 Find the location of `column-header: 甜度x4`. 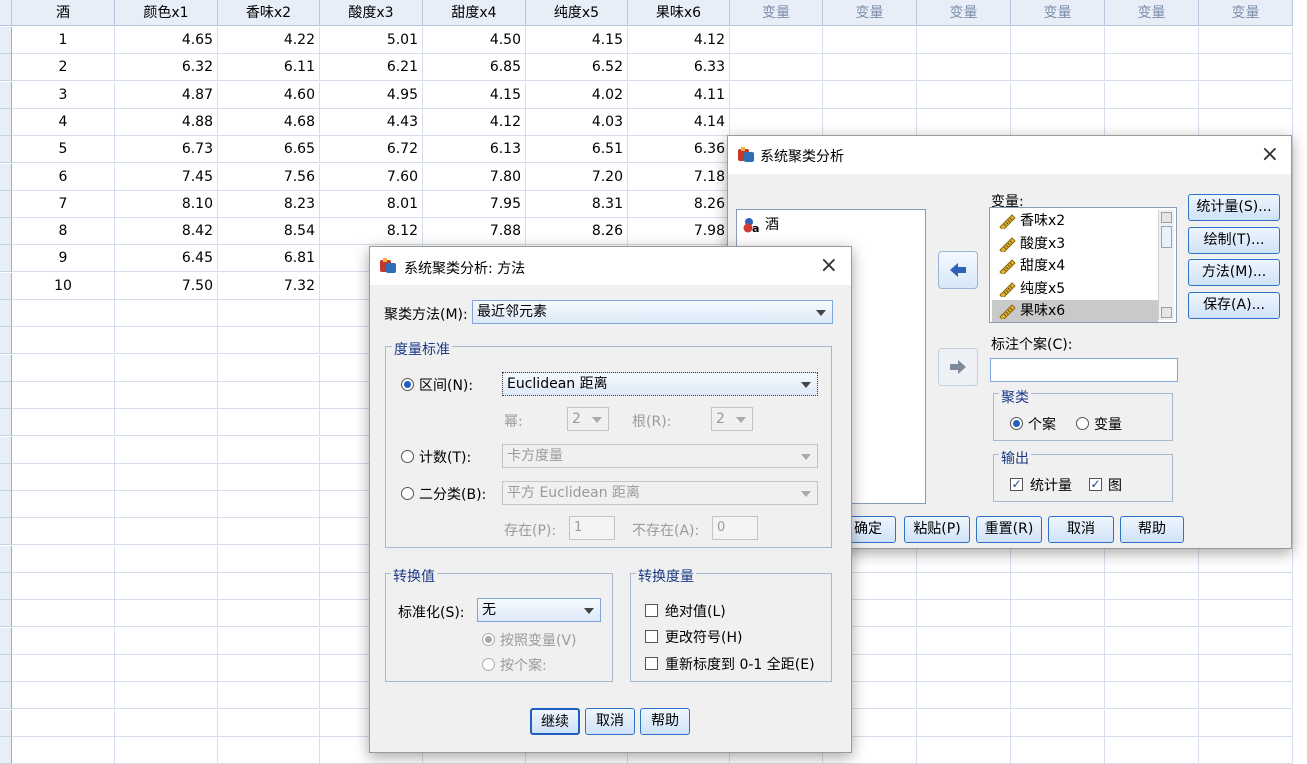

column-header: 甜度x4 is located at coordinates (474, 13).